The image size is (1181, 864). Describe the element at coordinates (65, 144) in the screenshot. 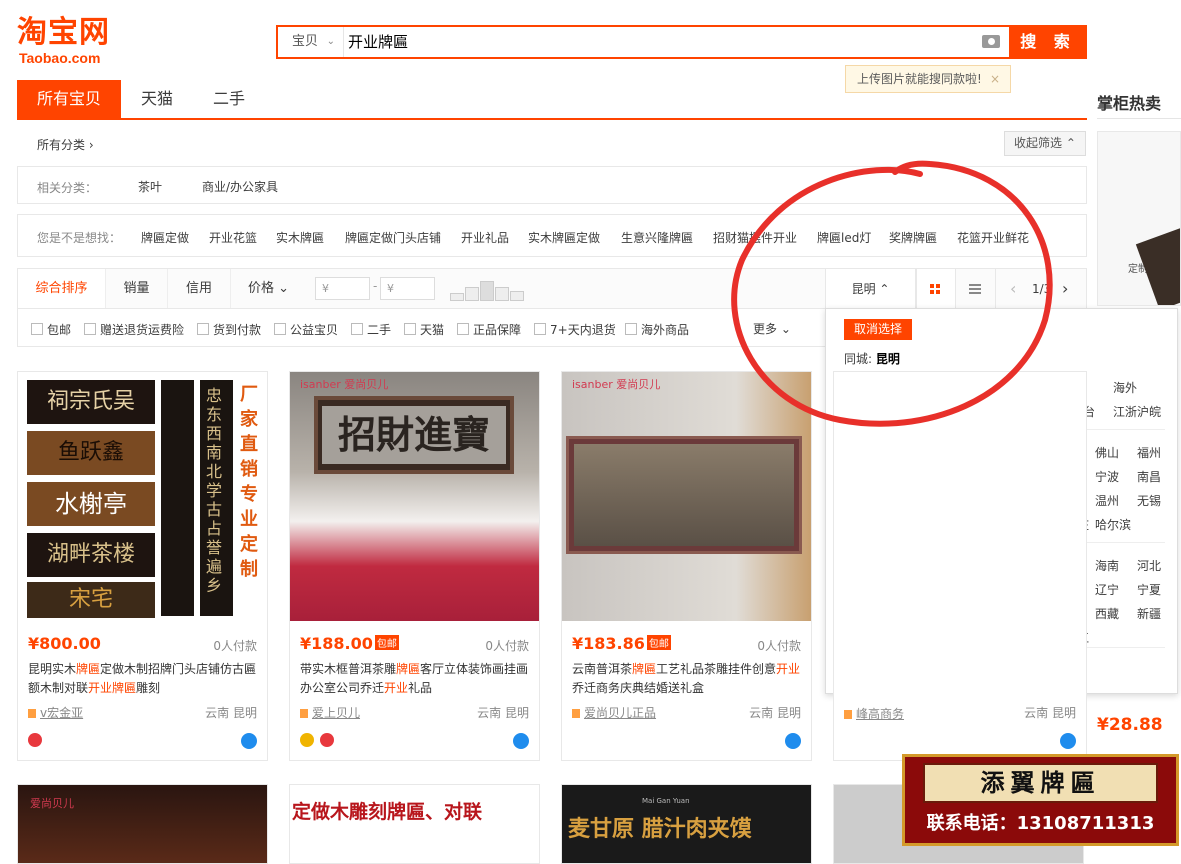

I see `all-categories-link: 所有分类 ›` at that location.